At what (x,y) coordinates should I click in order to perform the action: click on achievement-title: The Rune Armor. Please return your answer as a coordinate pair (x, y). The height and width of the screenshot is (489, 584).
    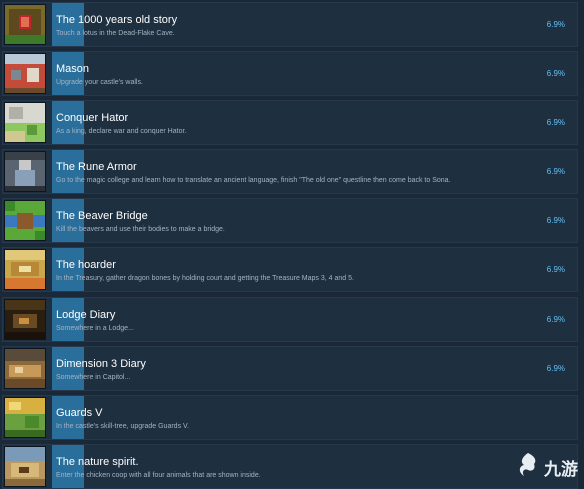
    Looking at the image, I should click on (96, 167).